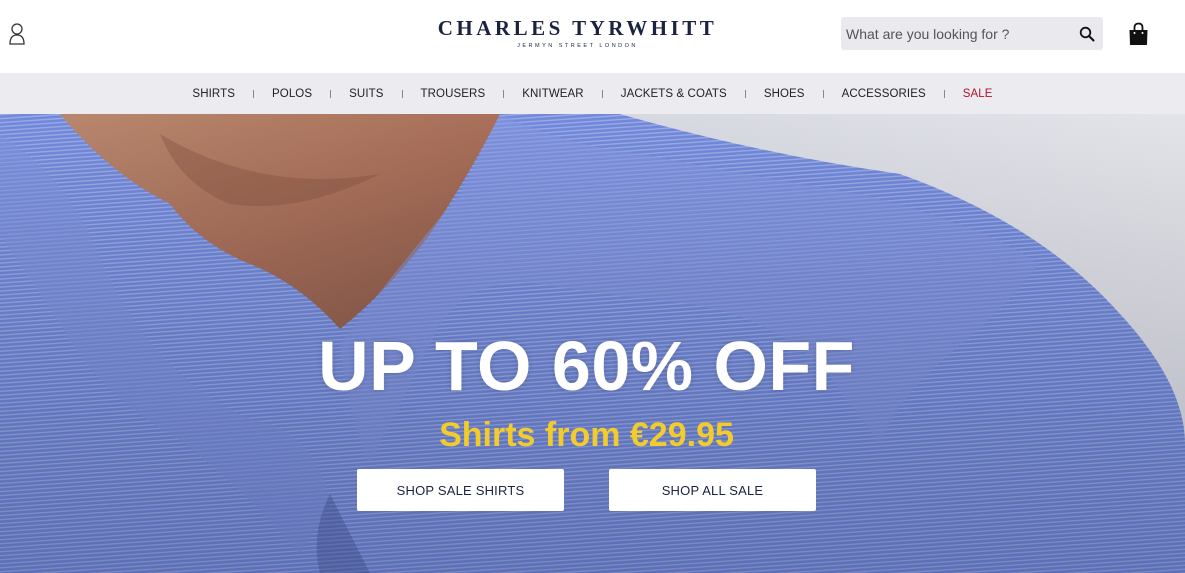 Image resolution: width=1185 pixels, height=573 pixels. I want to click on shop-sale-shirts-button: SHOP SALE SHIRTS, so click(460, 490).